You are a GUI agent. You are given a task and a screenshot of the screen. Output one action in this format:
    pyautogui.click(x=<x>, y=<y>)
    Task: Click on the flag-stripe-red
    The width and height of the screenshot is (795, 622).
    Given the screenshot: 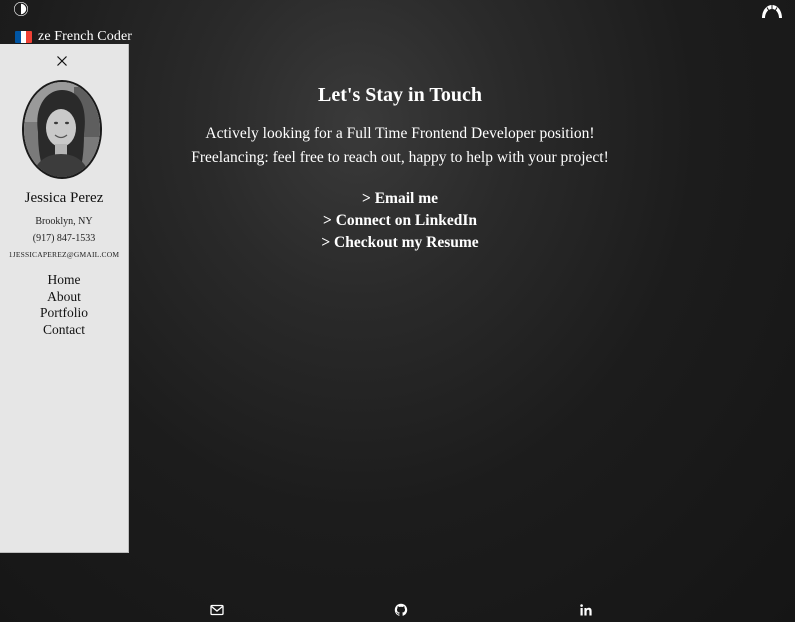 What is the action you would take?
    pyautogui.click(x=29, y=37)
    